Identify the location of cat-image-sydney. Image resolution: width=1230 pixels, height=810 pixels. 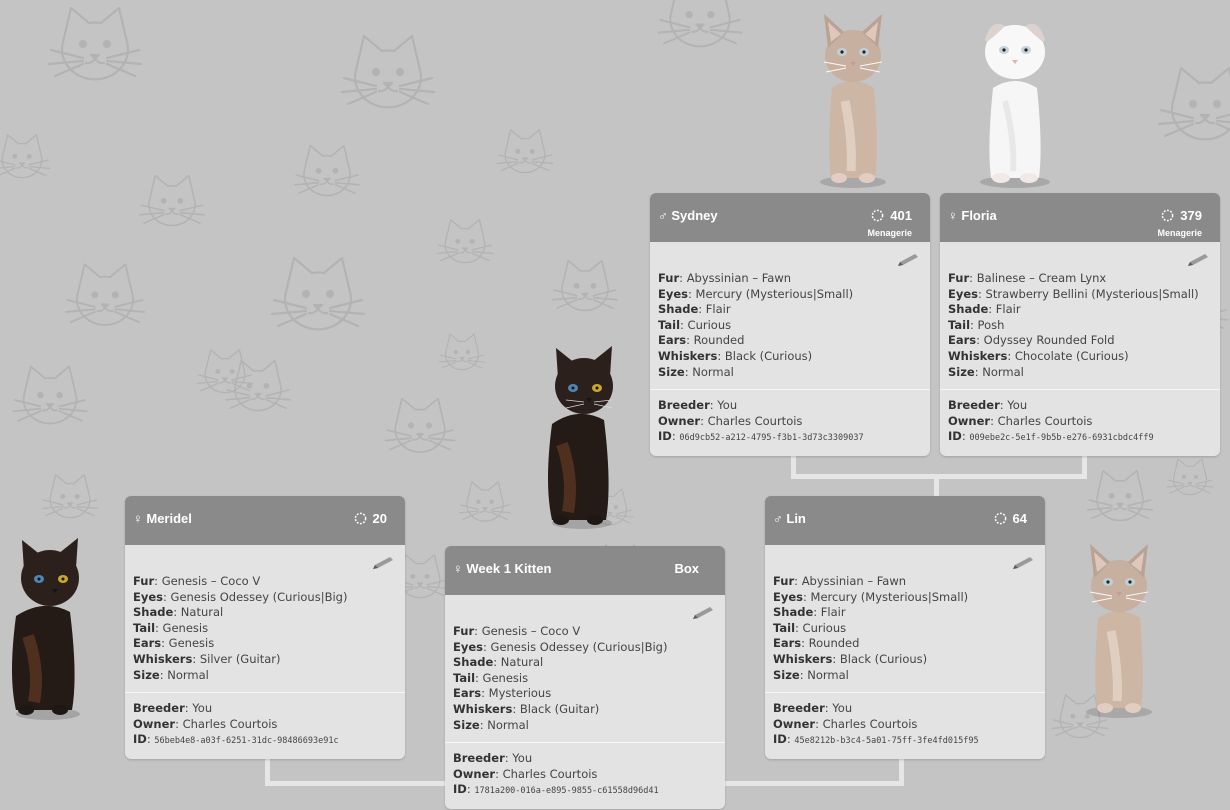
(853, 97).